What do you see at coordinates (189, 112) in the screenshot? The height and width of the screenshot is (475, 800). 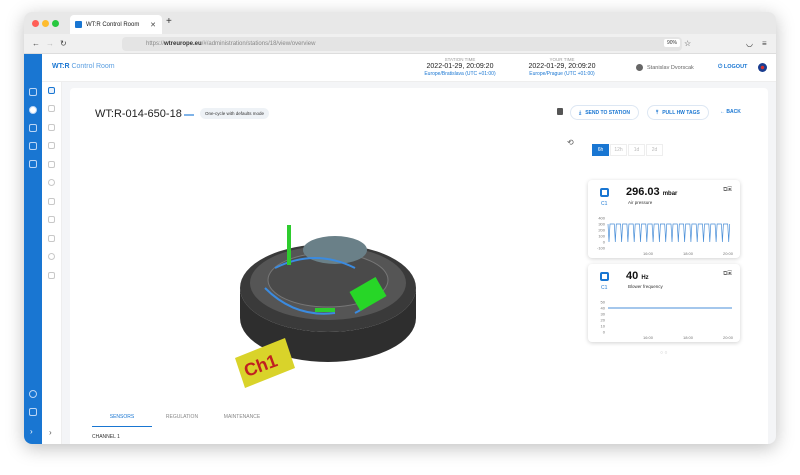 I see `station-type-icon` at bounding box center [189, 112].